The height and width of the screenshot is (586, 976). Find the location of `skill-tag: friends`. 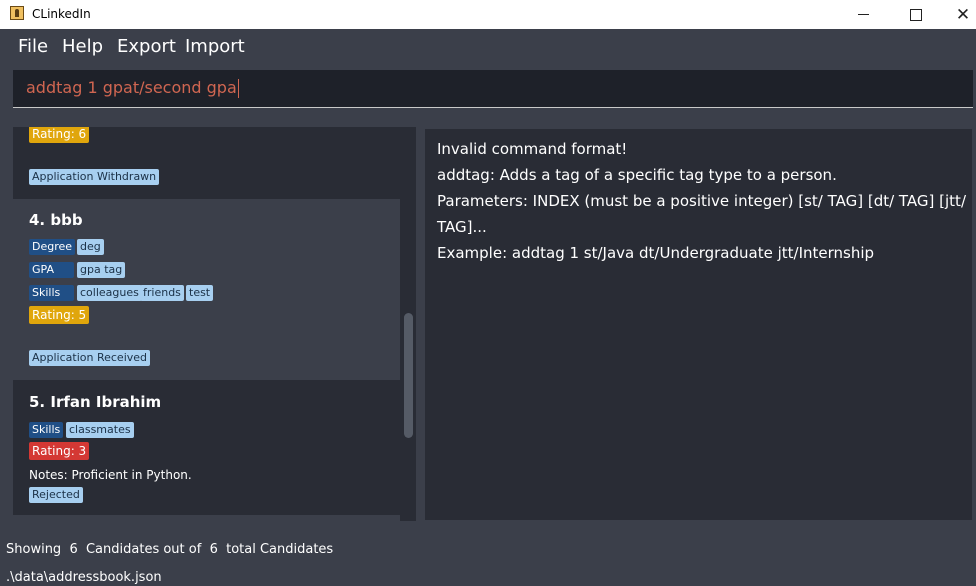

skill-tag: friends is located at coordinates (162, 293).